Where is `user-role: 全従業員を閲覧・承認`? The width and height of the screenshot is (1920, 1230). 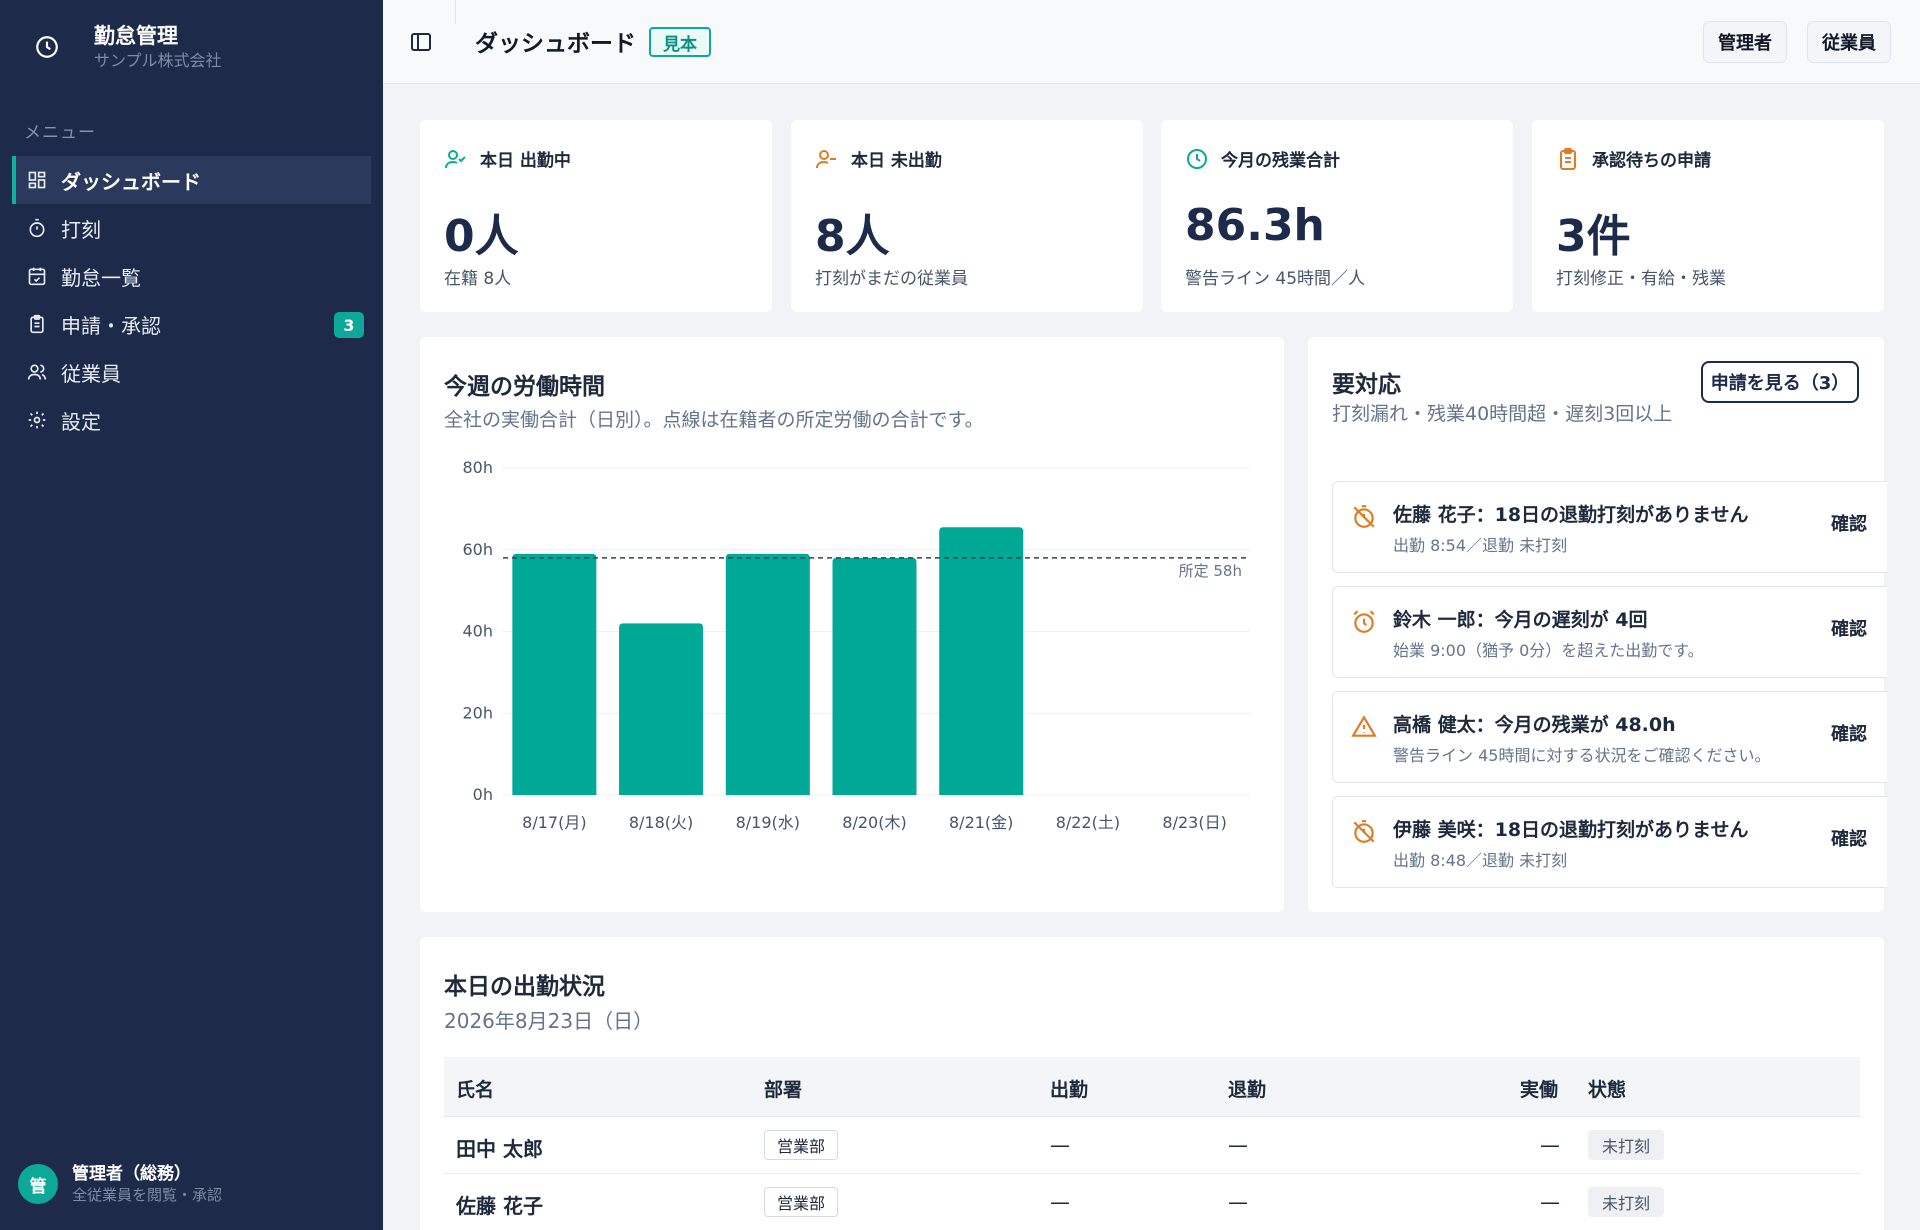 user-role: 全従業員を閲覧・承認 is located at coordinates (147, 1195).